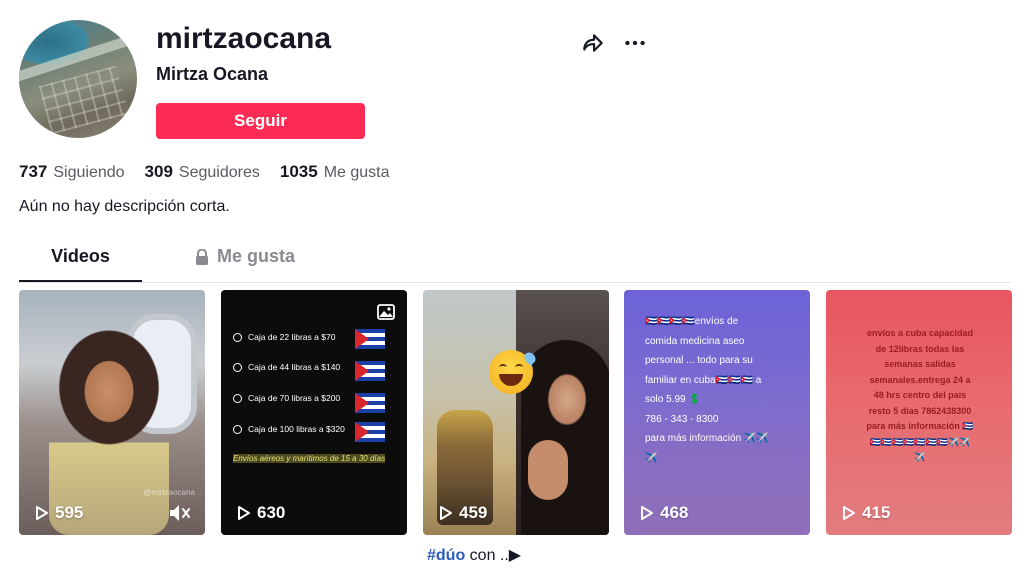  I want to click on tab-videos: Videos, so click(80, 263).